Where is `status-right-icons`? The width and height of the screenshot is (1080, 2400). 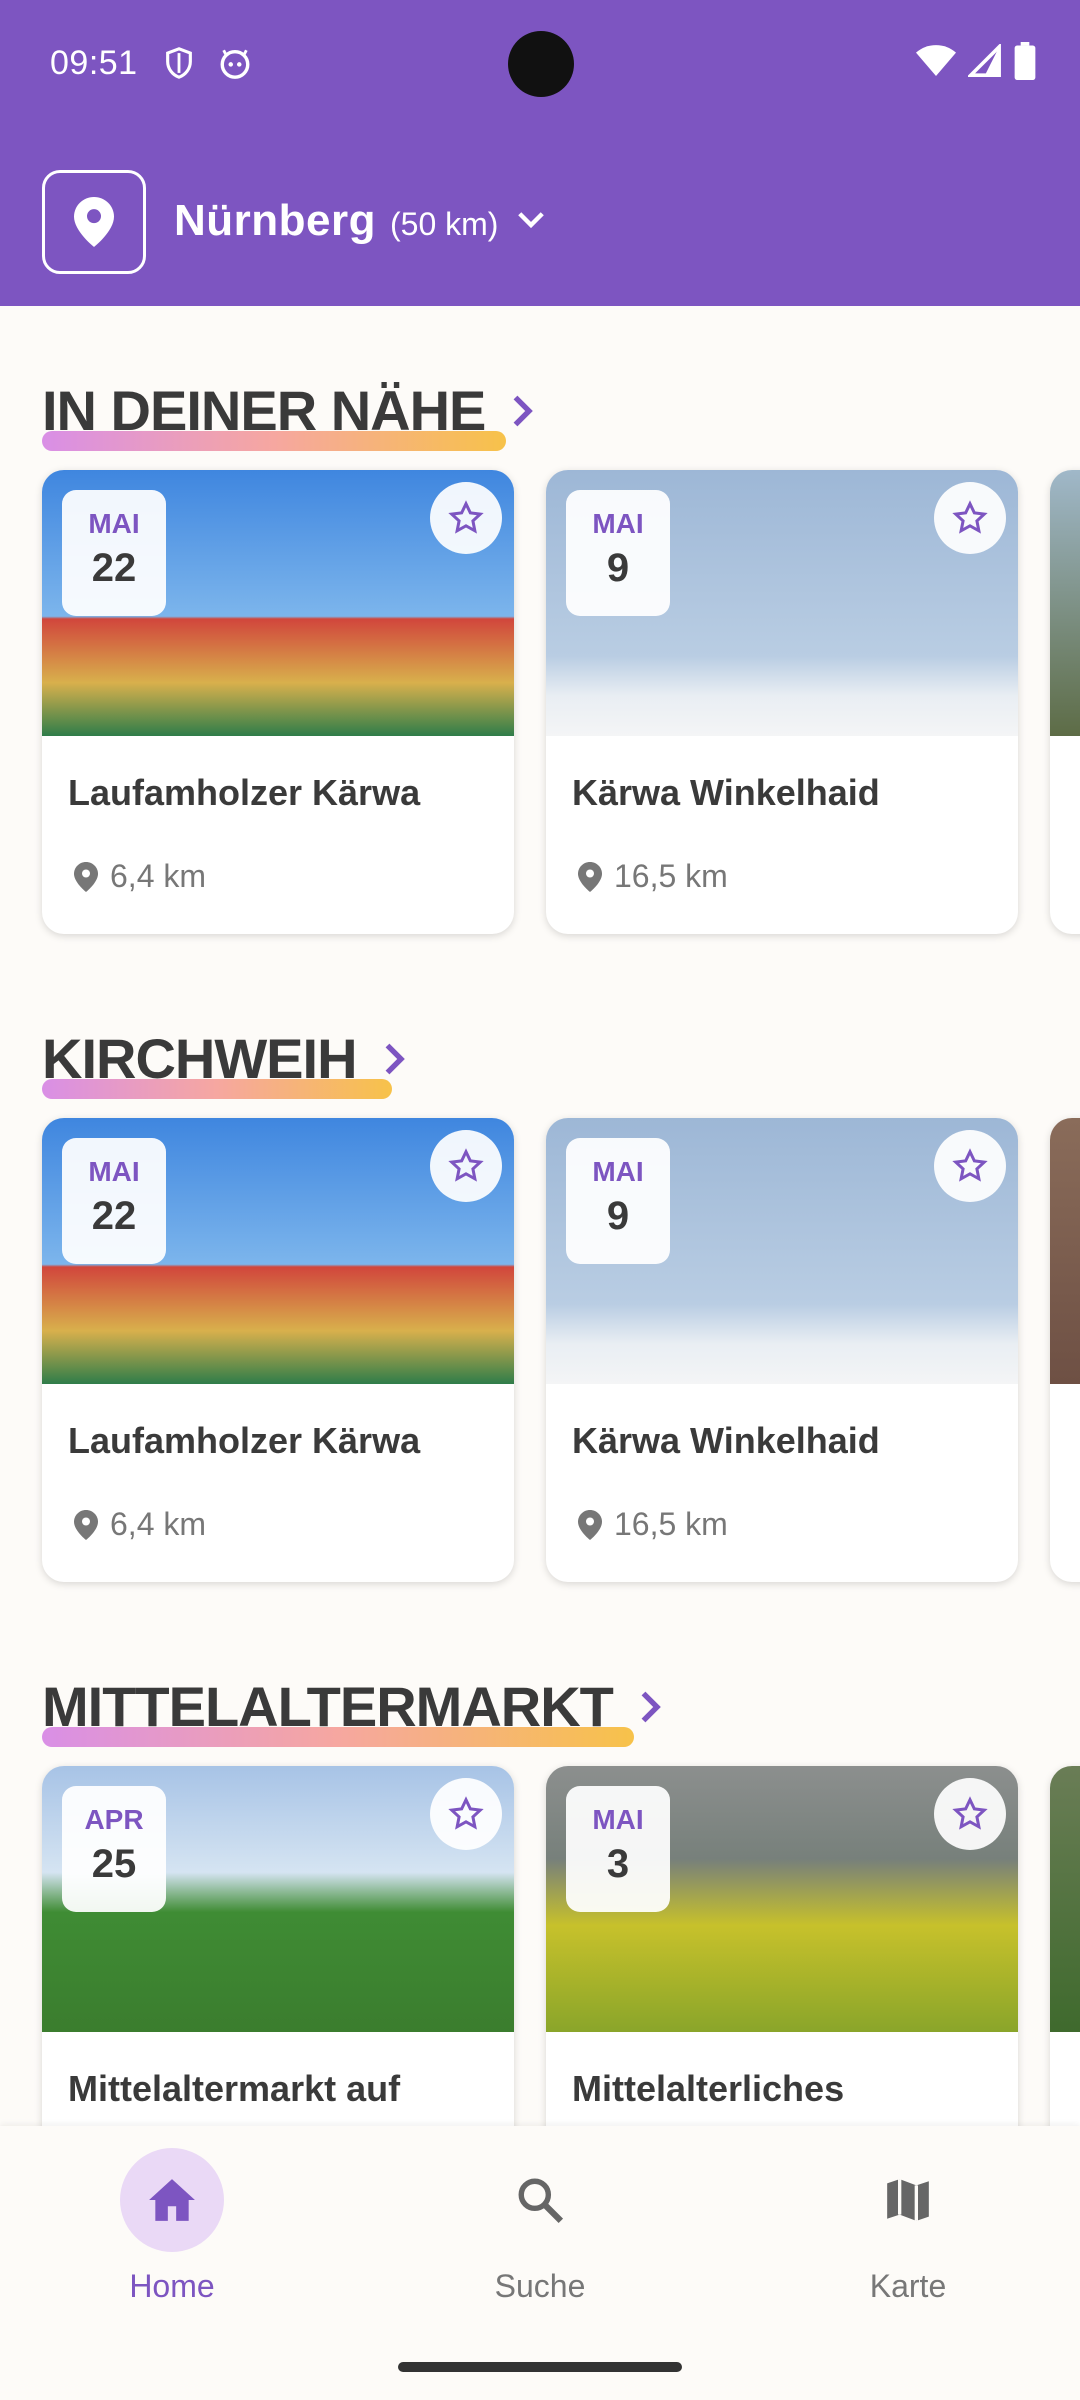
status-right-icons is located at coordinates (976, 61).